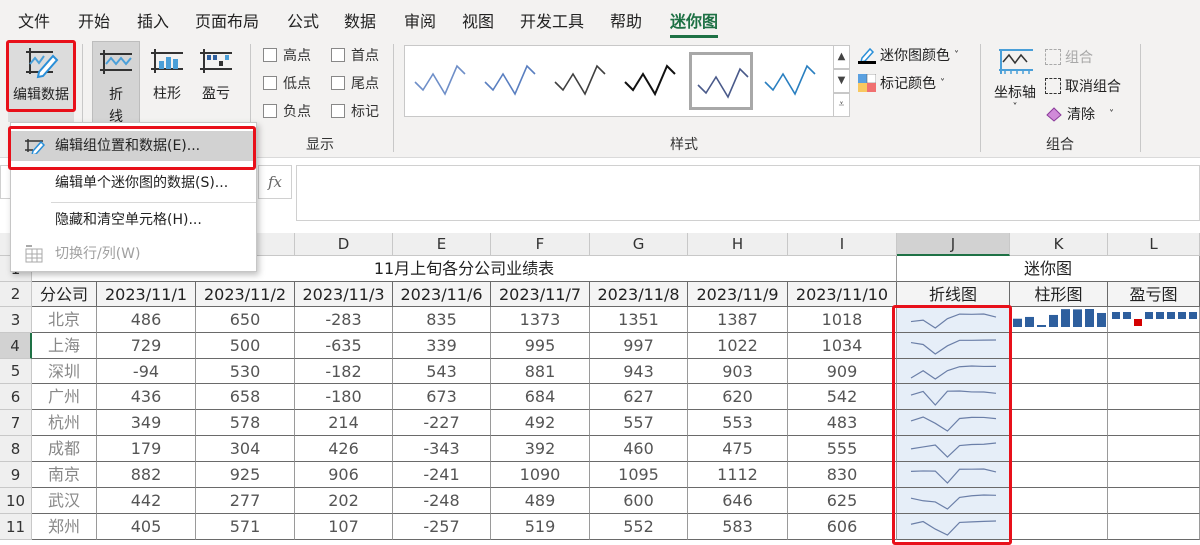 The image size is (1200, 545). Describe the element at coordinates (639, 320) in the screenshot. I see `data-cell: 1351` at that location.